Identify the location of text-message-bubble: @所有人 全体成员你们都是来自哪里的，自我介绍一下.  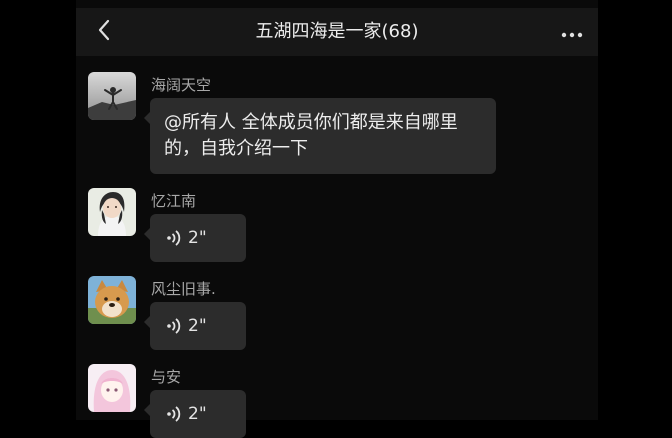
(320, 136).